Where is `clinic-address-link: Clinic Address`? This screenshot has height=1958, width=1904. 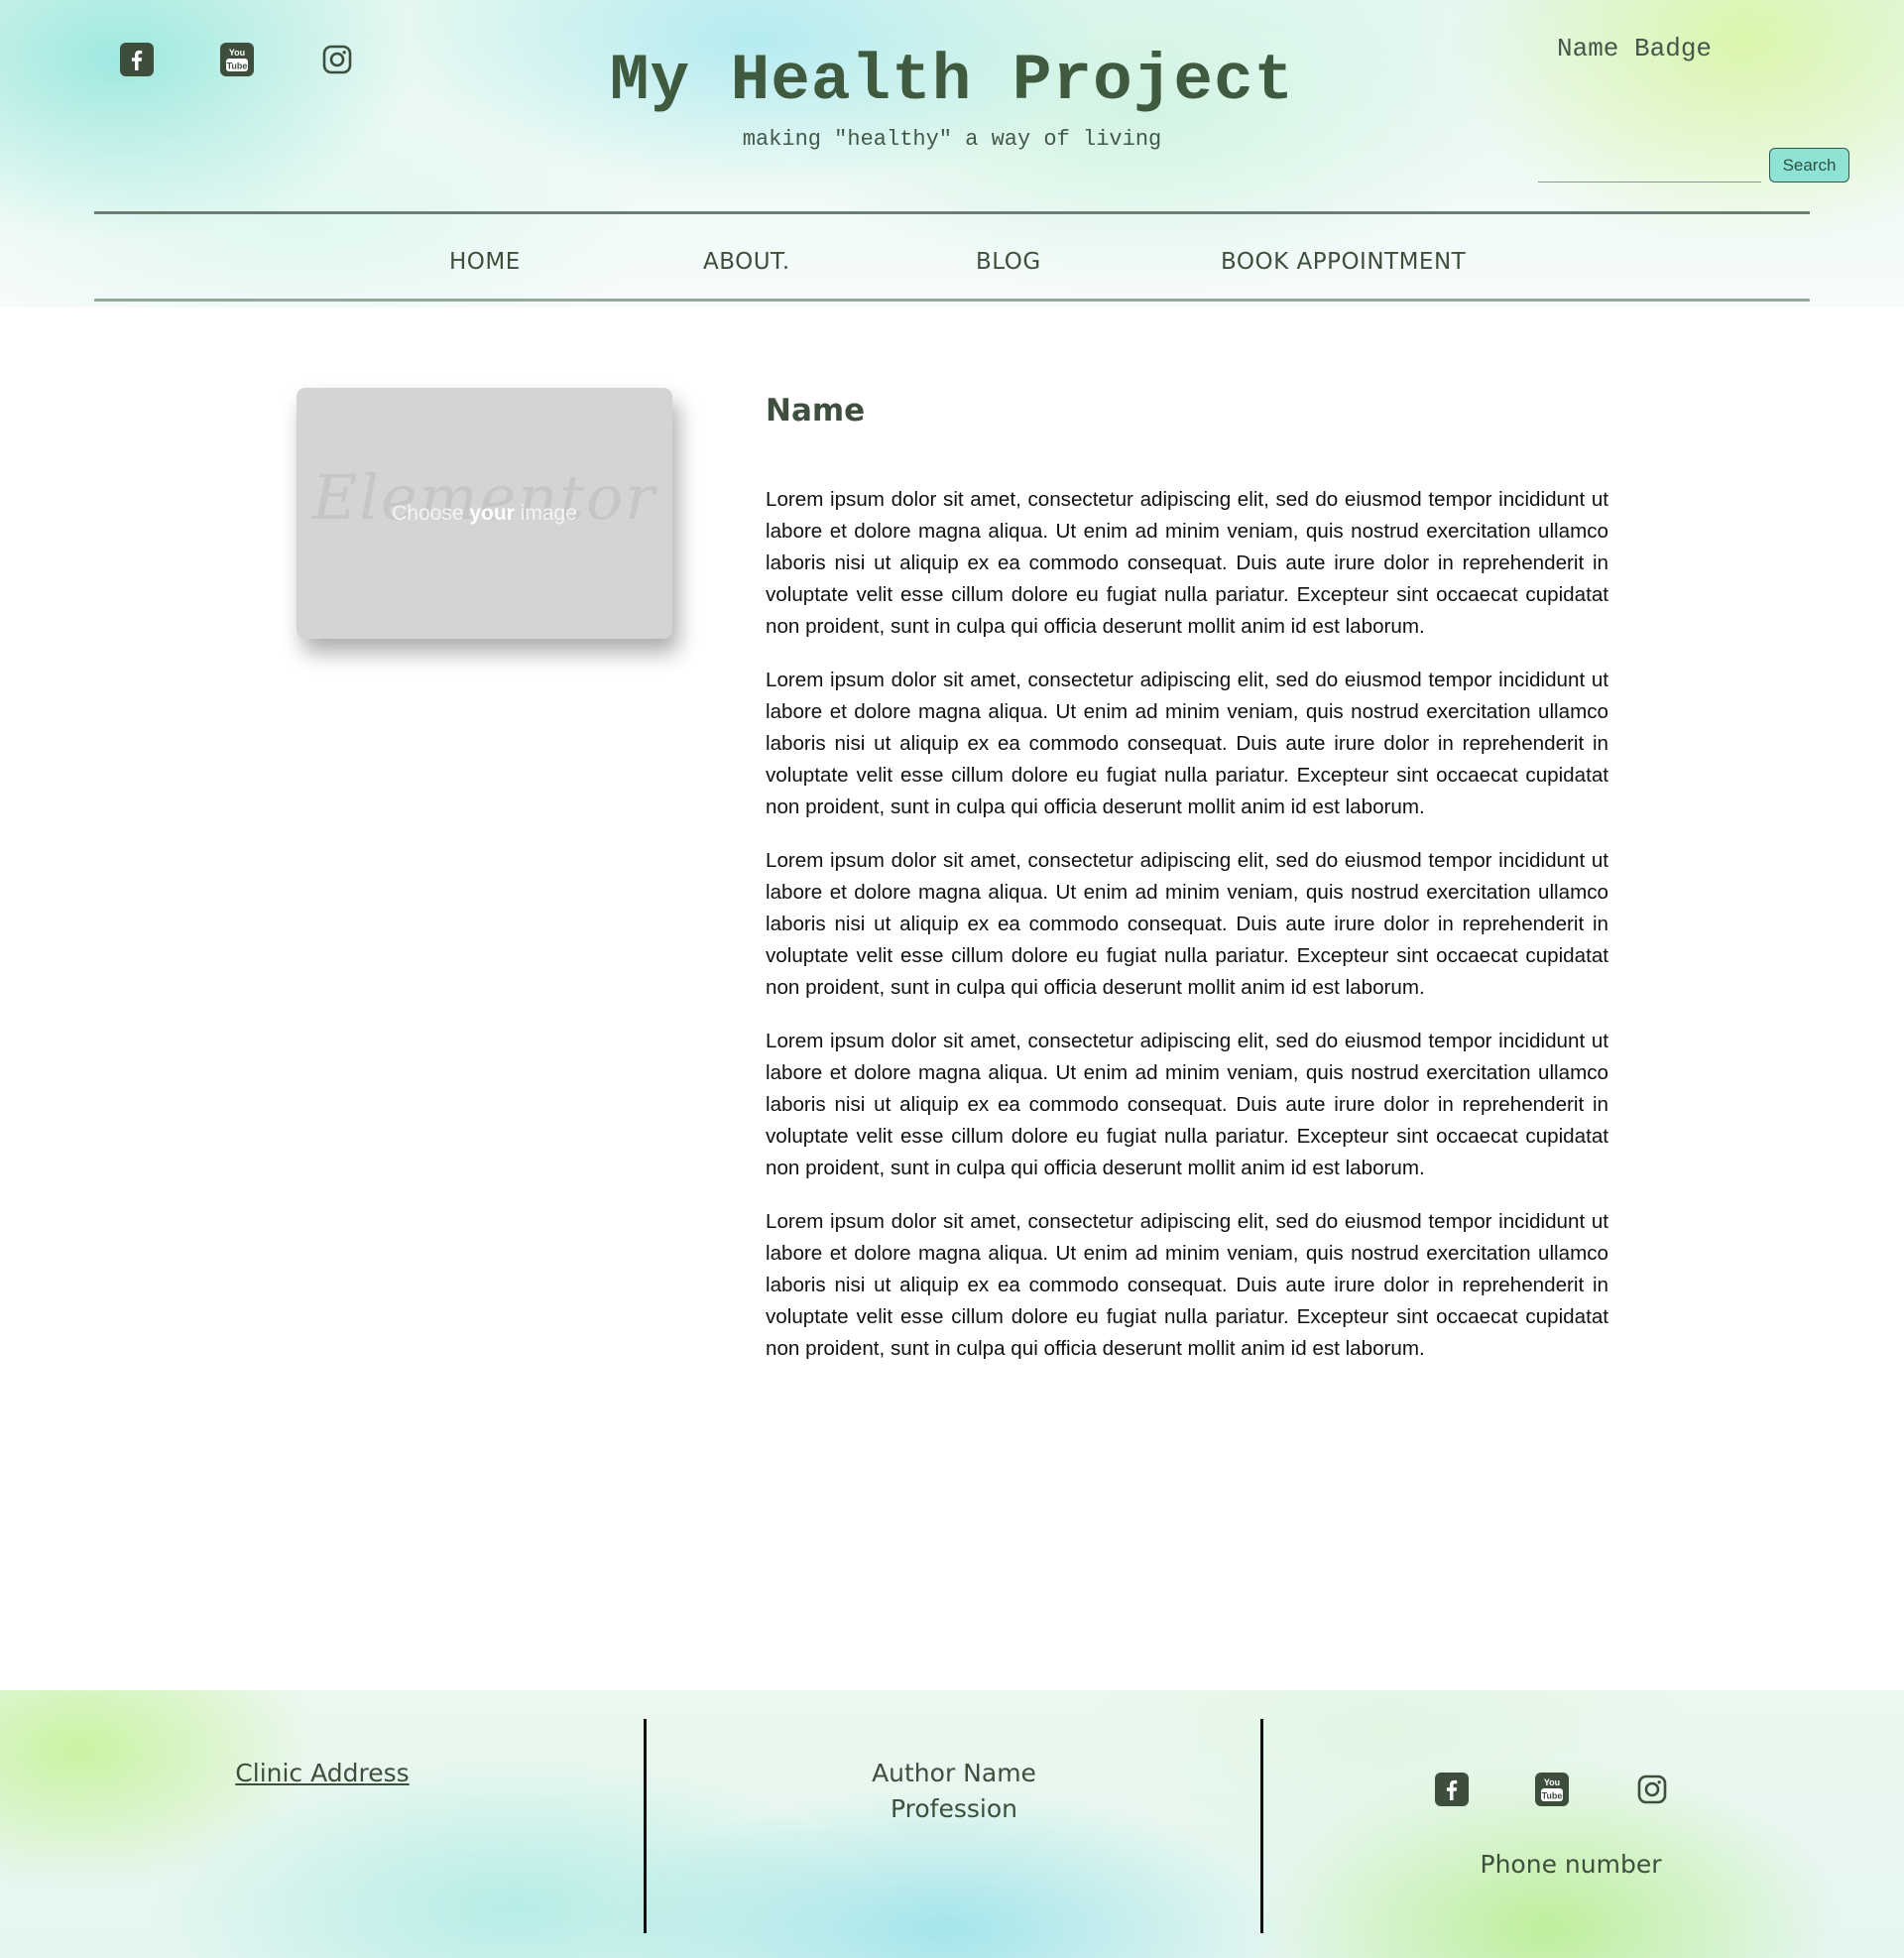
clinic-address-link: Clinic Address is located at coordinates (322, 1774).